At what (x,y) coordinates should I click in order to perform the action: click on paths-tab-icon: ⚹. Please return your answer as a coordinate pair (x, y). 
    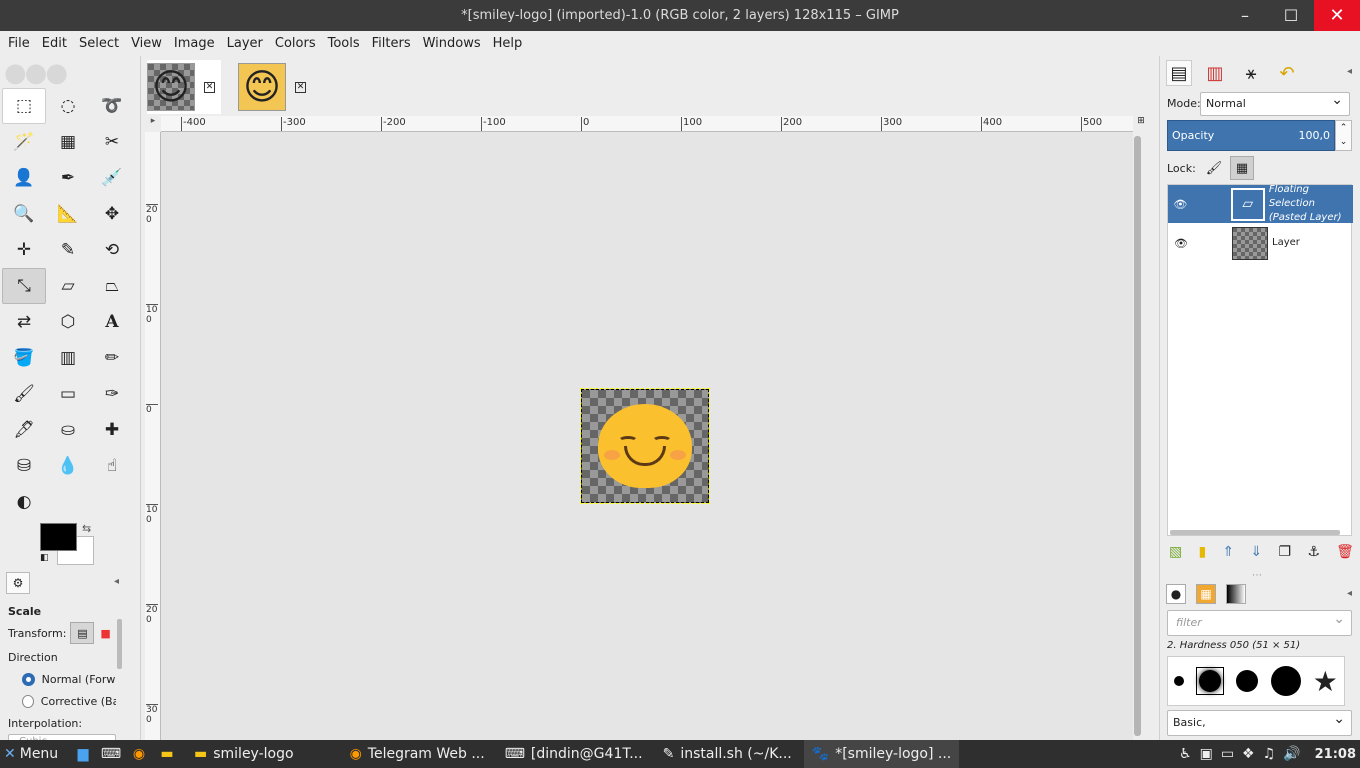
    Looking at the image, I should click on (1251, 73).